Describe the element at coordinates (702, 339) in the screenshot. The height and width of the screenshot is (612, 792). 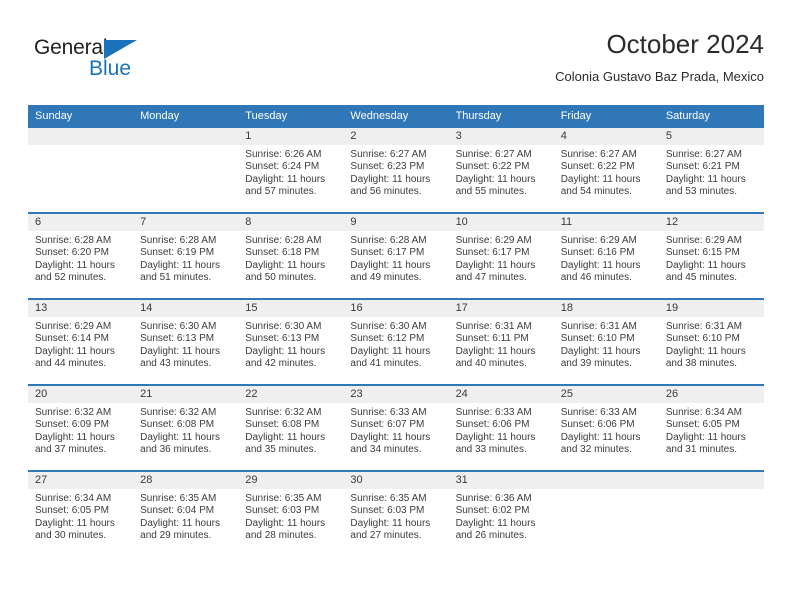
I see `sunset-time: Sunset: 6:10 PM` at that location.